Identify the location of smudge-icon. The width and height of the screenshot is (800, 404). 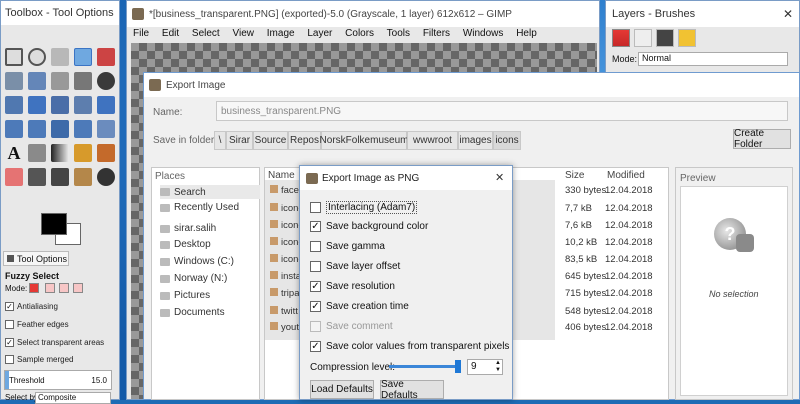
(106, 177).